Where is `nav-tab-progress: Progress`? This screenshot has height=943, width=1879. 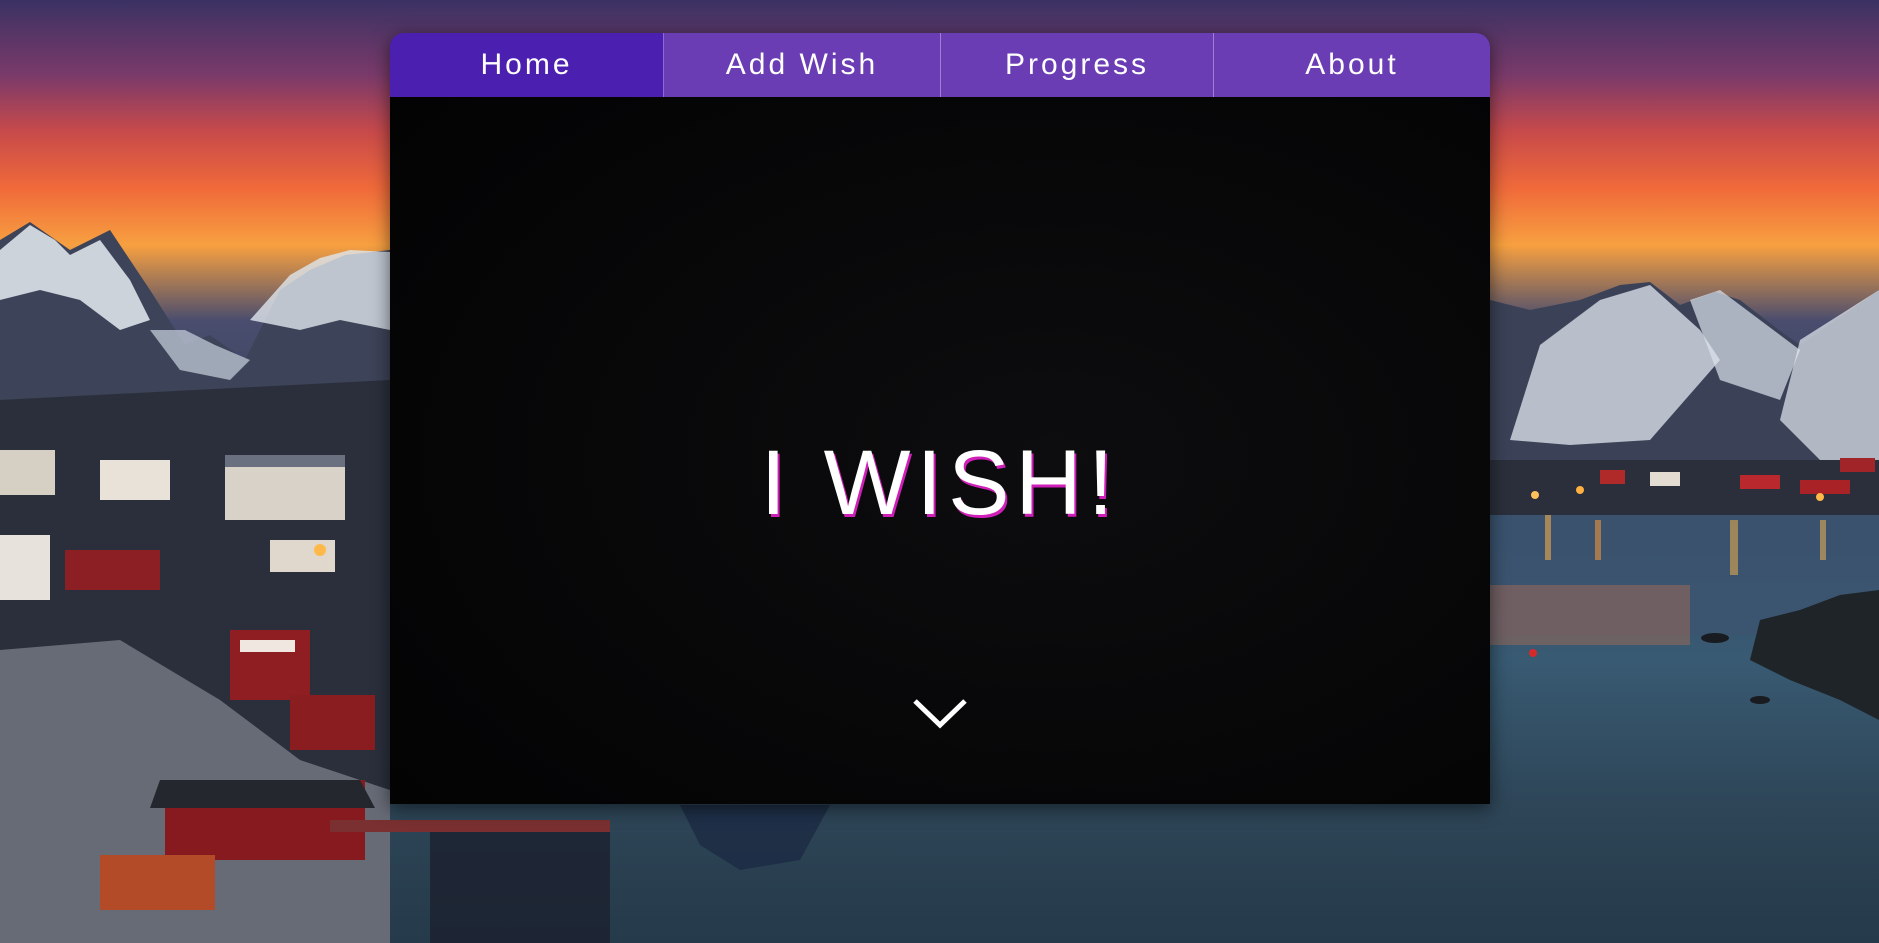 nav-tab-progress: Progress is located at coordinates (1077, 65).